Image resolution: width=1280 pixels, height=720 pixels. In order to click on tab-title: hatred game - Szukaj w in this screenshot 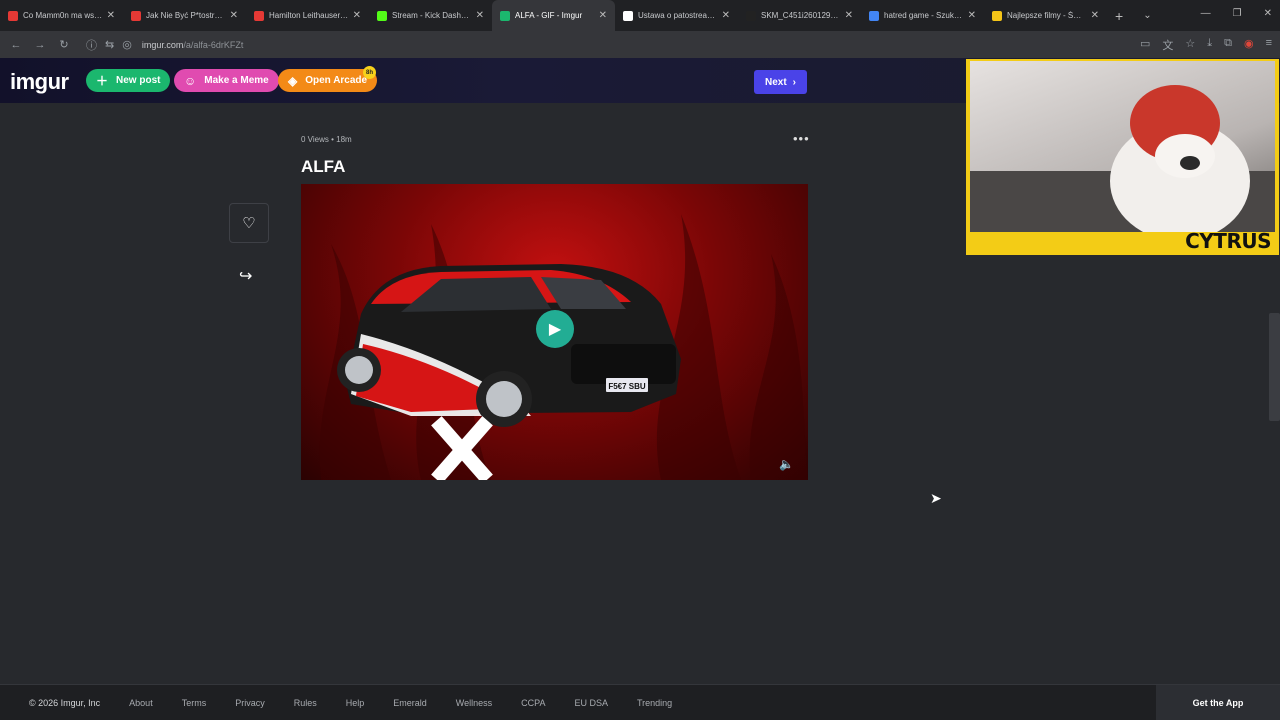, I will do `click(924, 15)`.